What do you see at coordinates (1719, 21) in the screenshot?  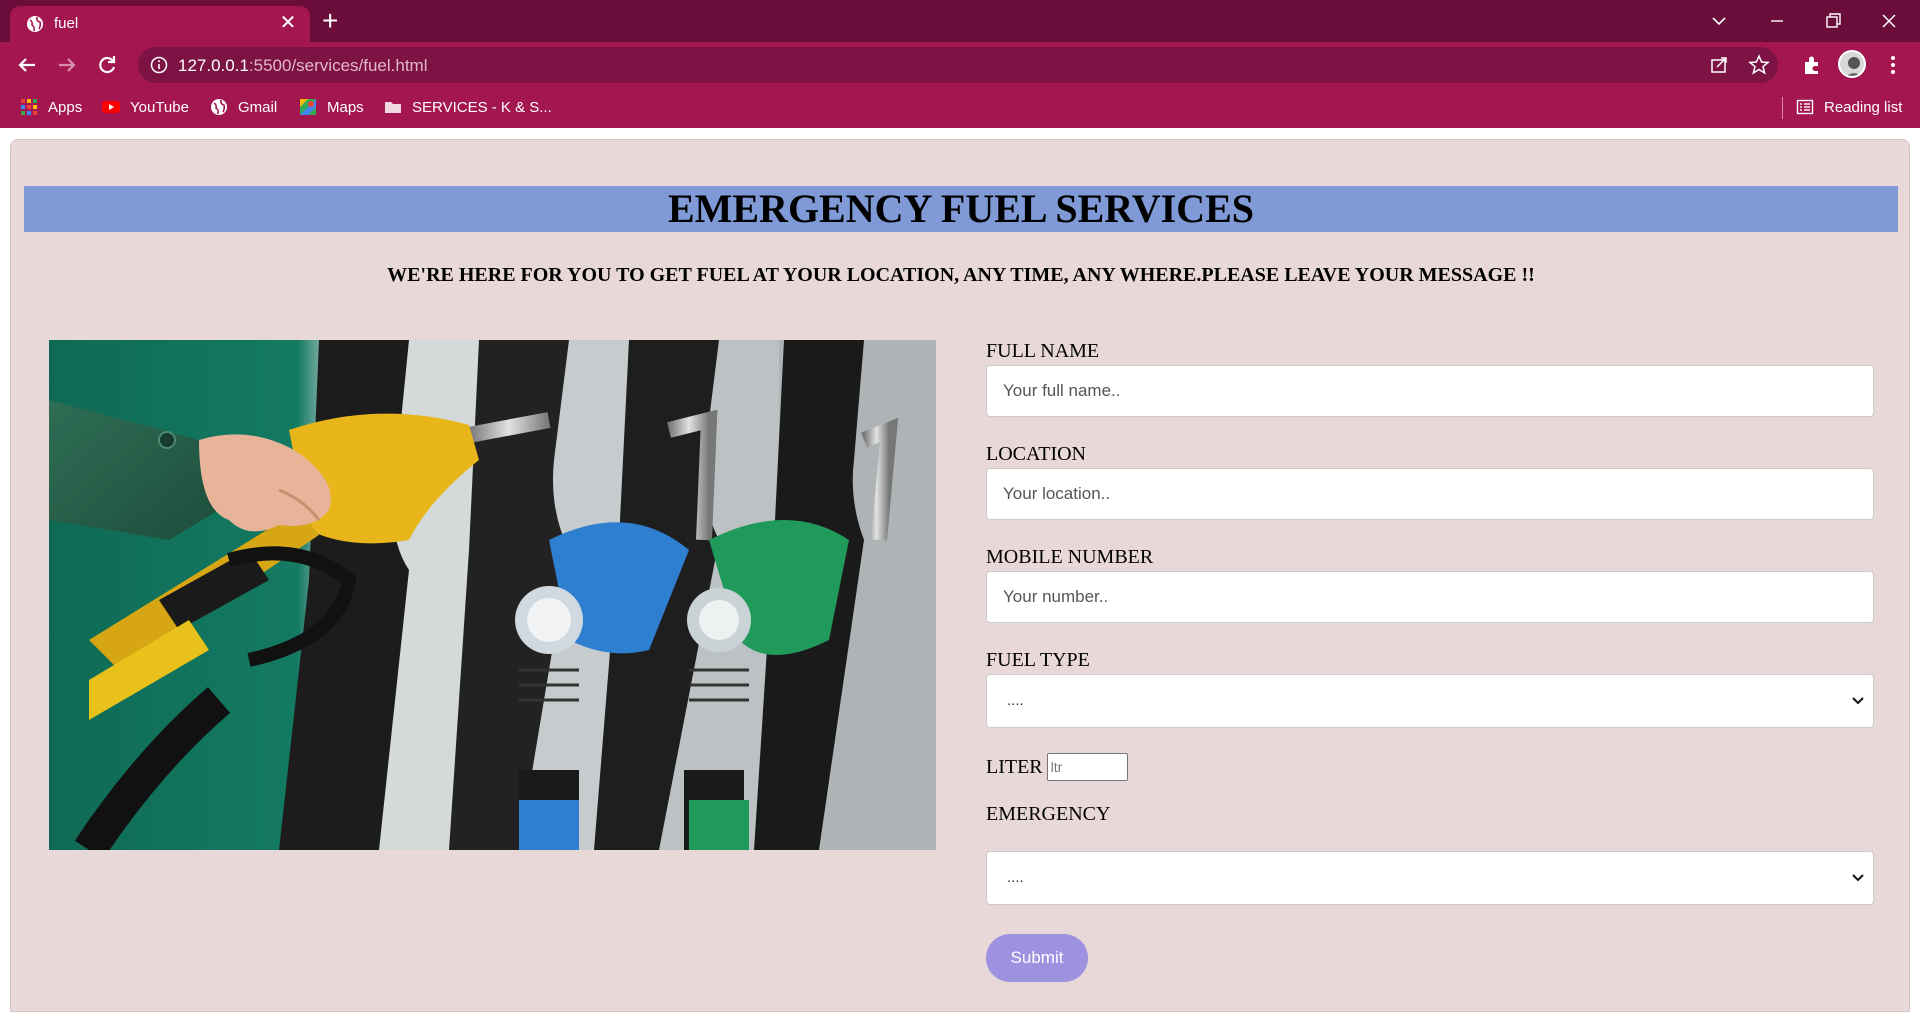 I see `tab-search-icon` at bounding box center [1719, 21].